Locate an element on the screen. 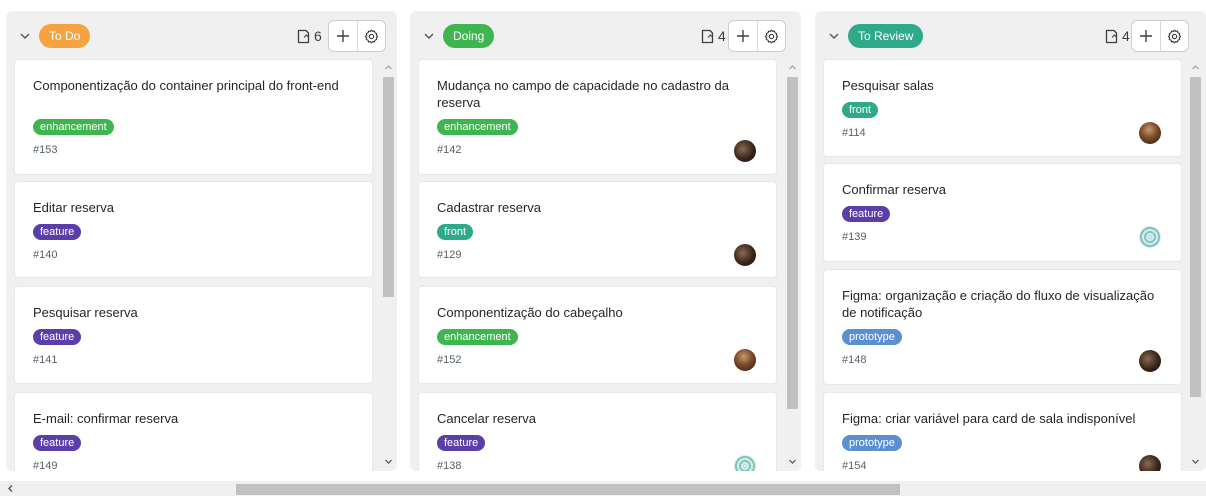 This screenshot has height=496, width=1206. card-count: 4 is located at coordinates (713, 36).